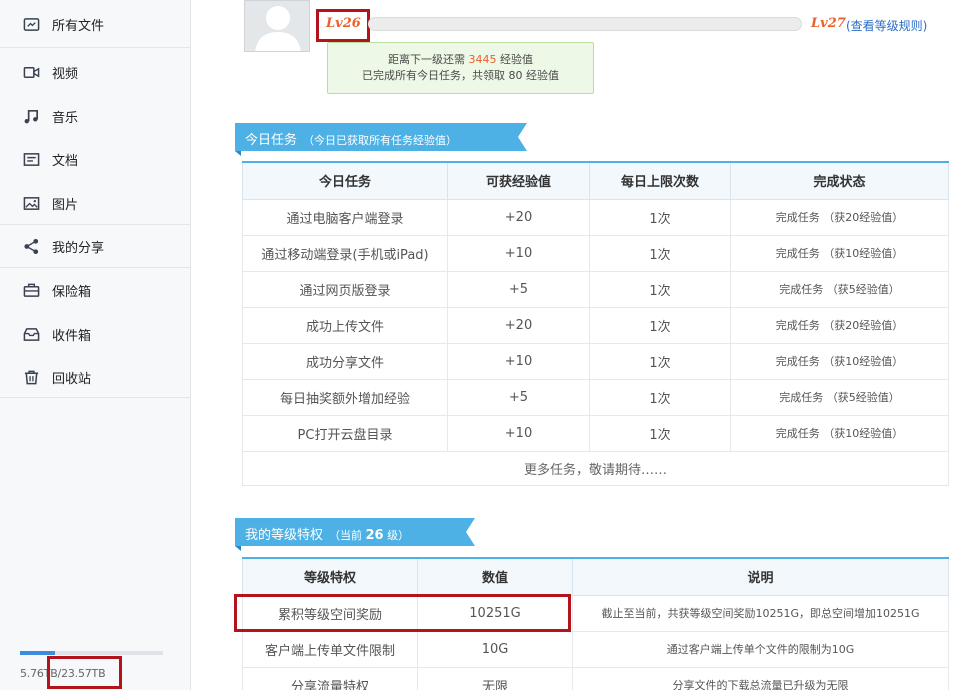 The height and width of the screenshot is (690, 953). What do you see at coordinates (271, 140) in the screenshot?
I see `tasks-title: 今日任务` at bounding box center [271, 140].